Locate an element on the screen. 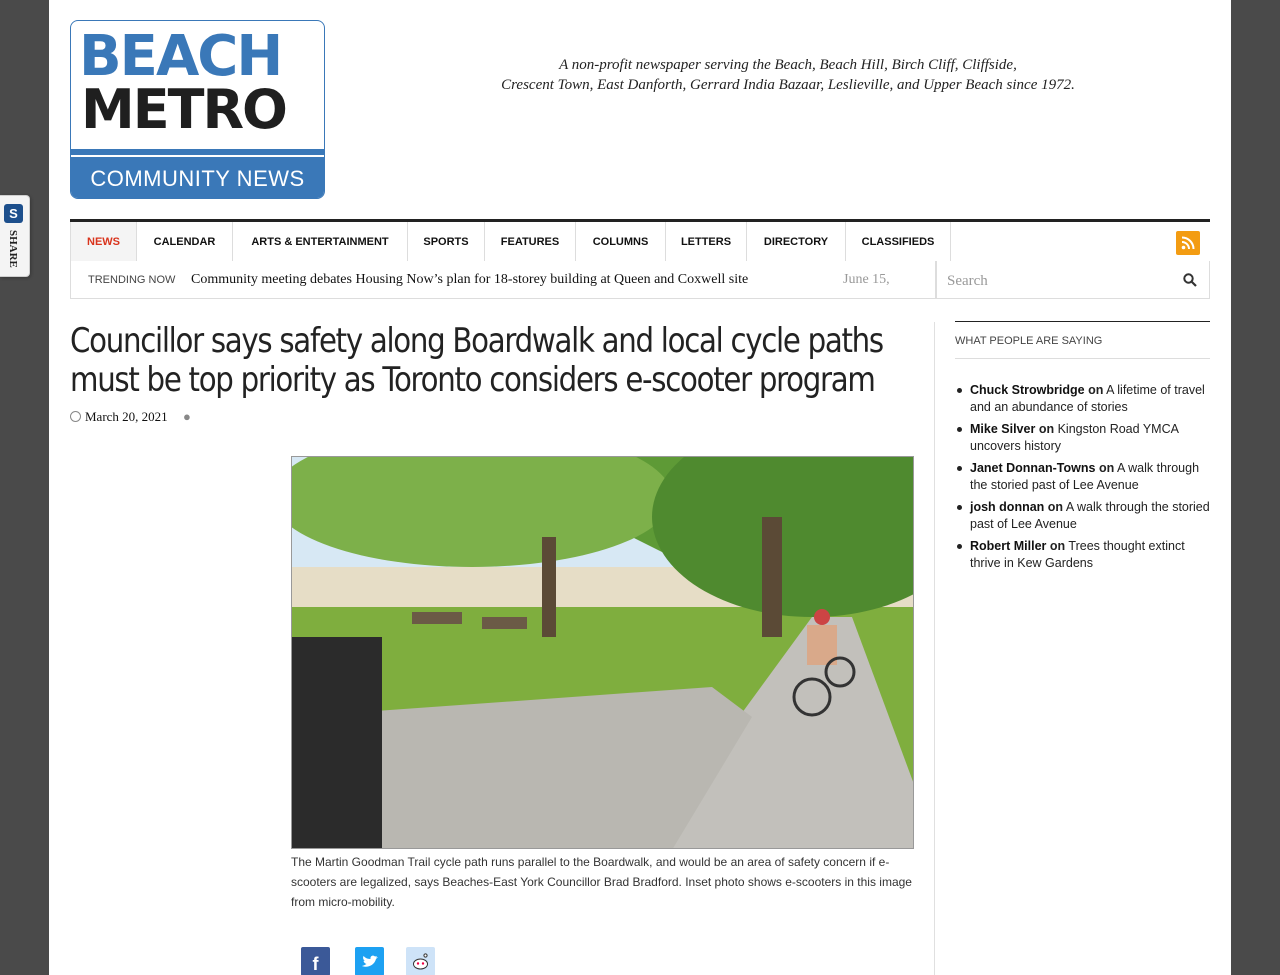 The image size is (1280, 975). article-meta: March 20, 2021 ● is located at coordinates (130, 417).